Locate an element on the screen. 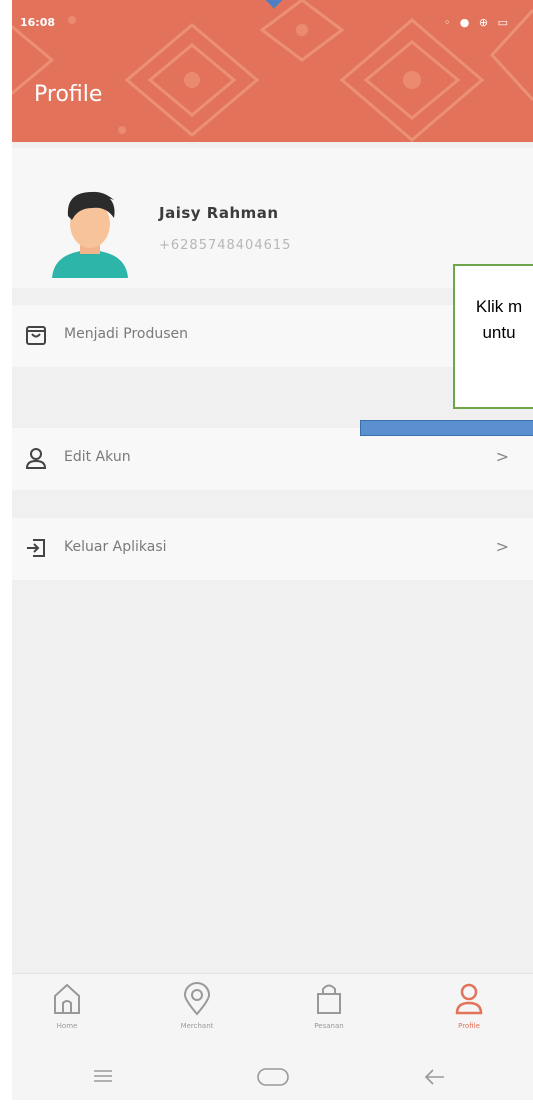  user-name: Jaisy Rahman is located at coordinates (219, 213).